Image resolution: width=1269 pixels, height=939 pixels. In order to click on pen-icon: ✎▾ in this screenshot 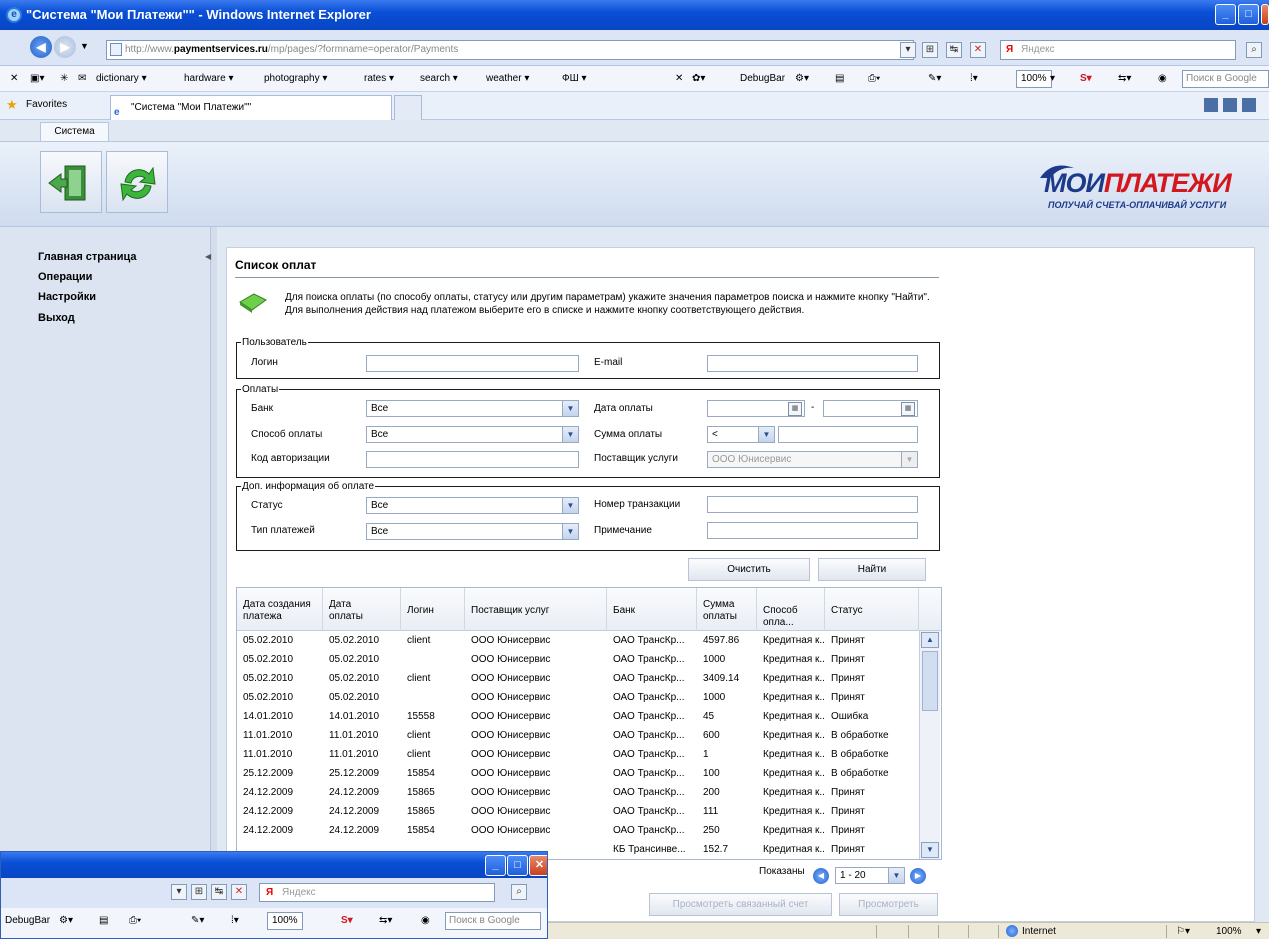, I will do `click(934, 79)`.